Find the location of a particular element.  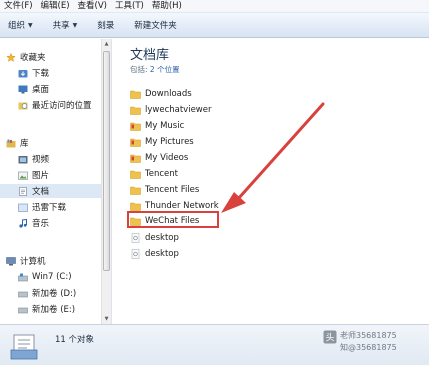

nav-drive-c: Win7 (C:) is located at coordinates (64, 277).